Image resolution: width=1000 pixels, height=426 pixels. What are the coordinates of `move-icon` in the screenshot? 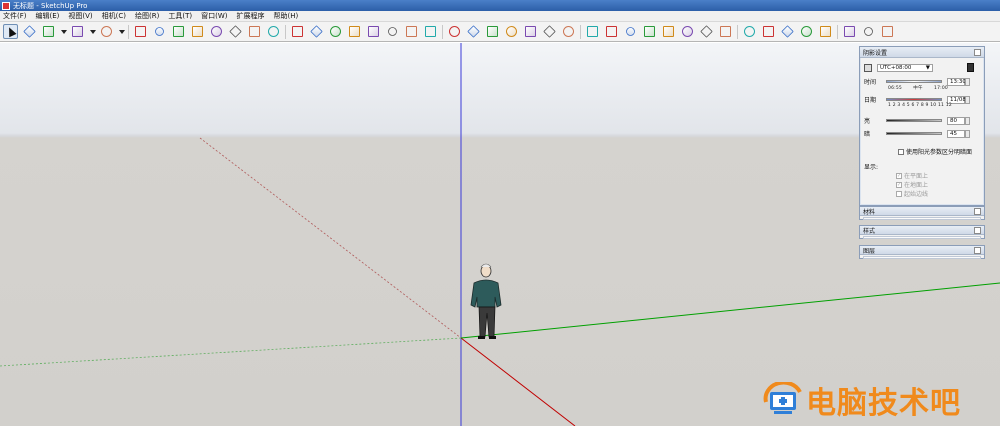 It's located at (178, 31).